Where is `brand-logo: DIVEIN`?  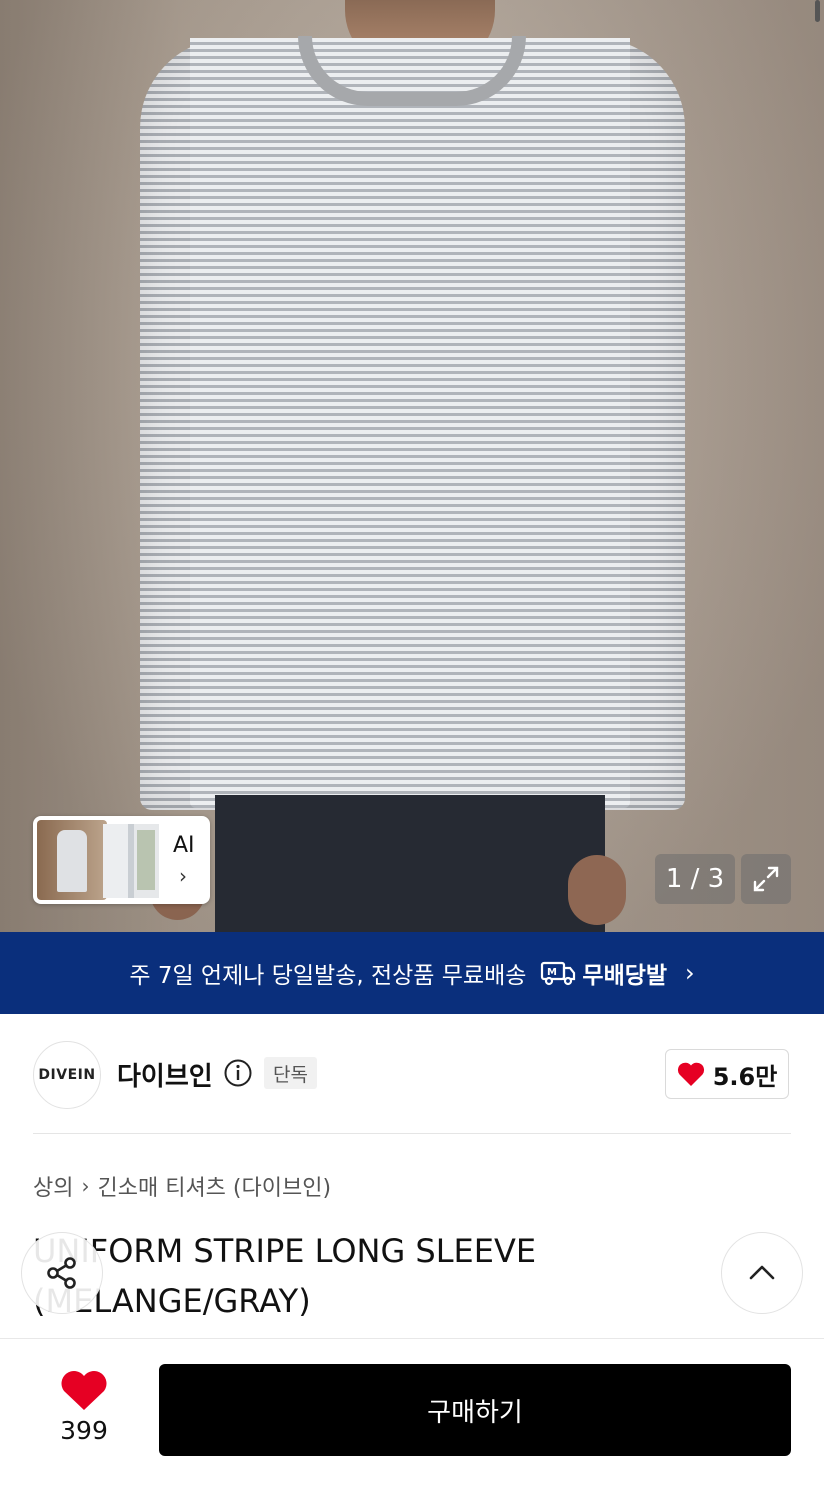
brand-logo: DIVEIN is located at coordinates (67, 1075).